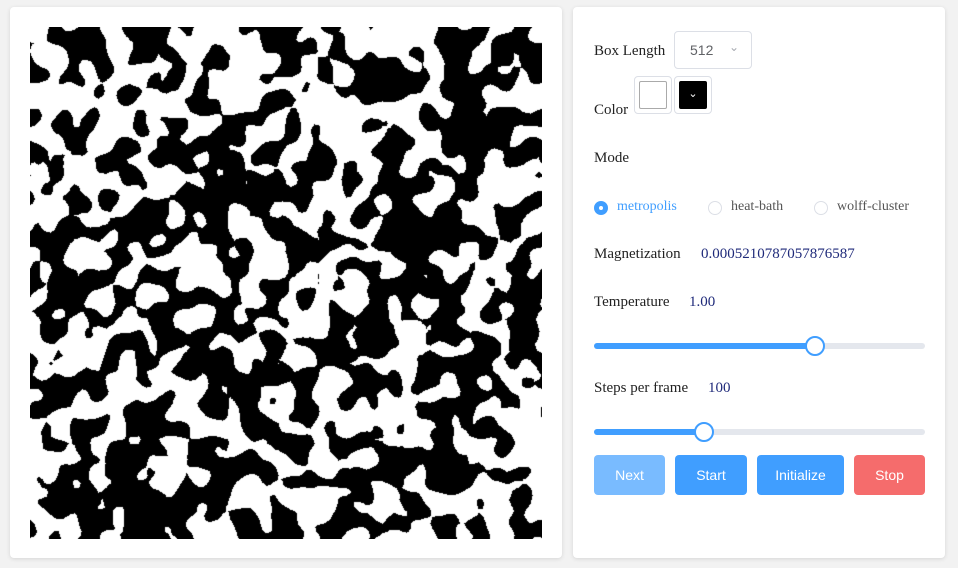  Describe the element at coordinates (778, 254) in the screenshot. I see `magnetization-value: 0.0005210787057876587` at that location.